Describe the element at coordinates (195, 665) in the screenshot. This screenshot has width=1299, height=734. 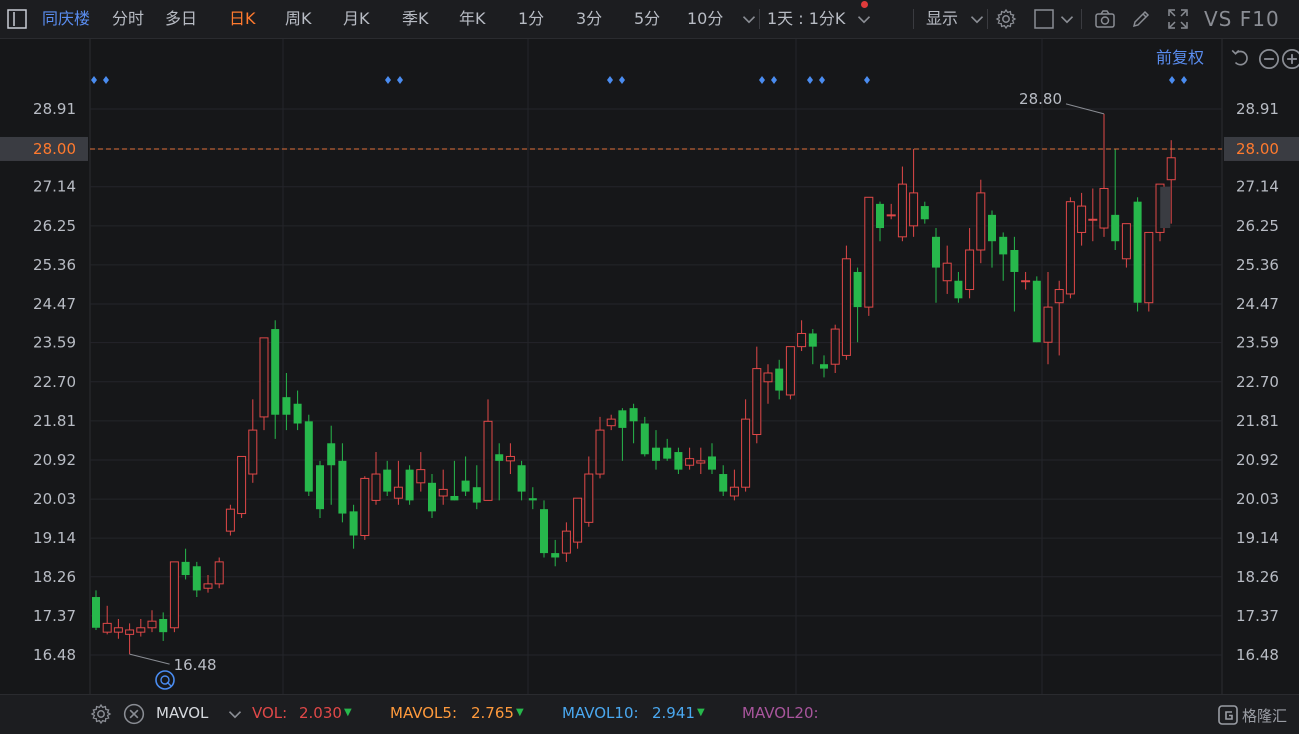
I see `low-price-label: 16.48` at that location.